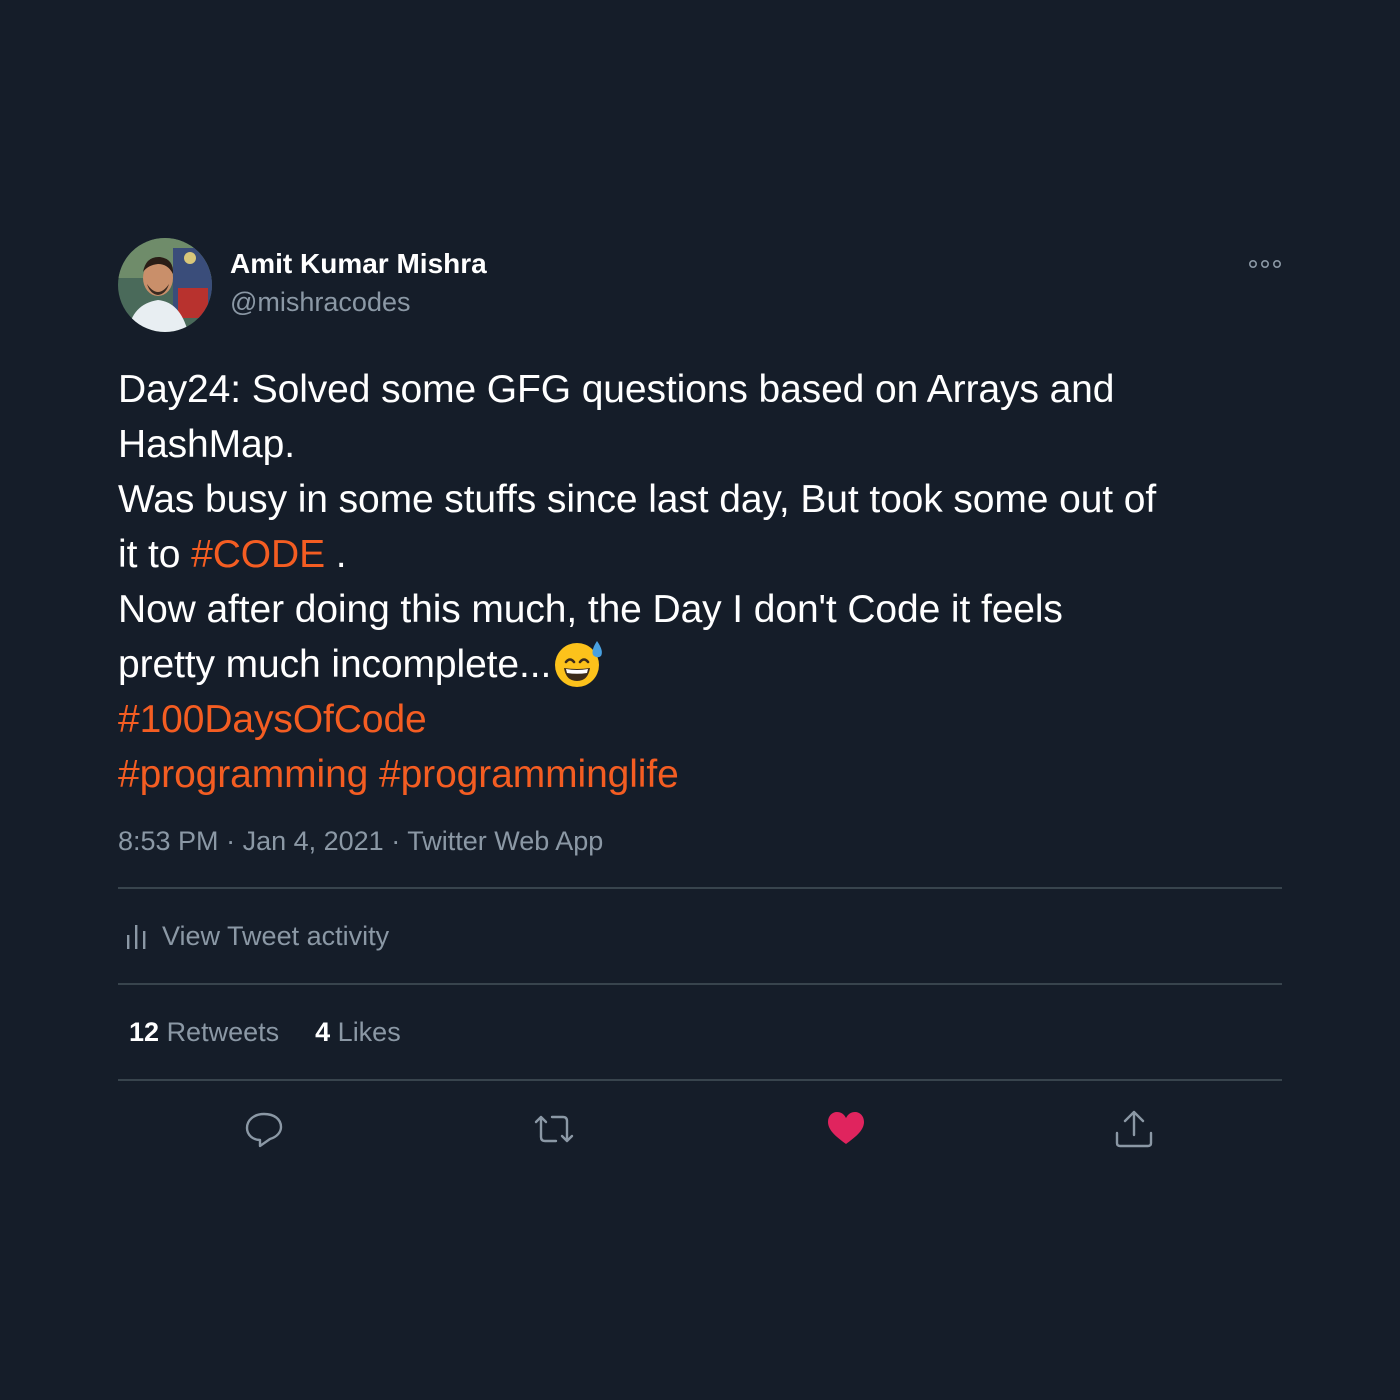 This screenshot has height=1400, width=1400. I want to click on hashtag-link: #100DaysOfCode, so click(272, 719).